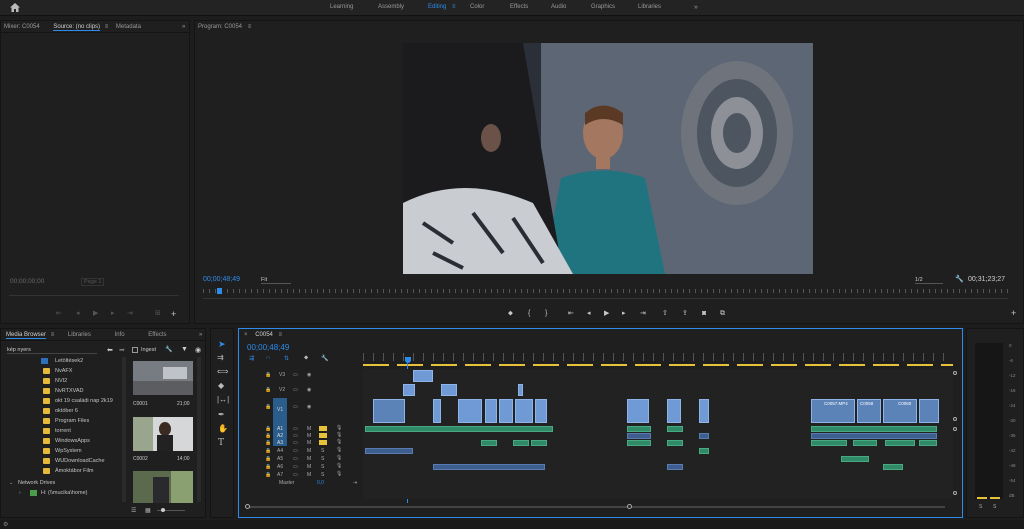 Image resolution: width=1024 pixels, height=529 pixels. I want to click on sequence-menu-icon: ≡, so click(281, 335).